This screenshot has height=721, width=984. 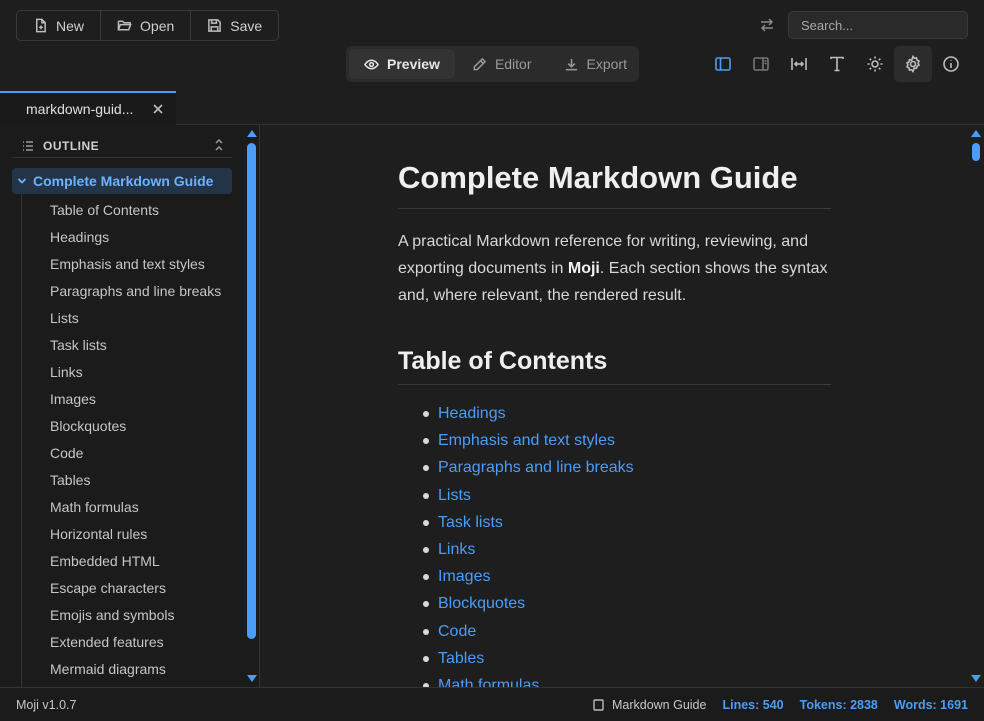 I want to click on toc-heading: Table of Contents, so click(x=614, y=366).